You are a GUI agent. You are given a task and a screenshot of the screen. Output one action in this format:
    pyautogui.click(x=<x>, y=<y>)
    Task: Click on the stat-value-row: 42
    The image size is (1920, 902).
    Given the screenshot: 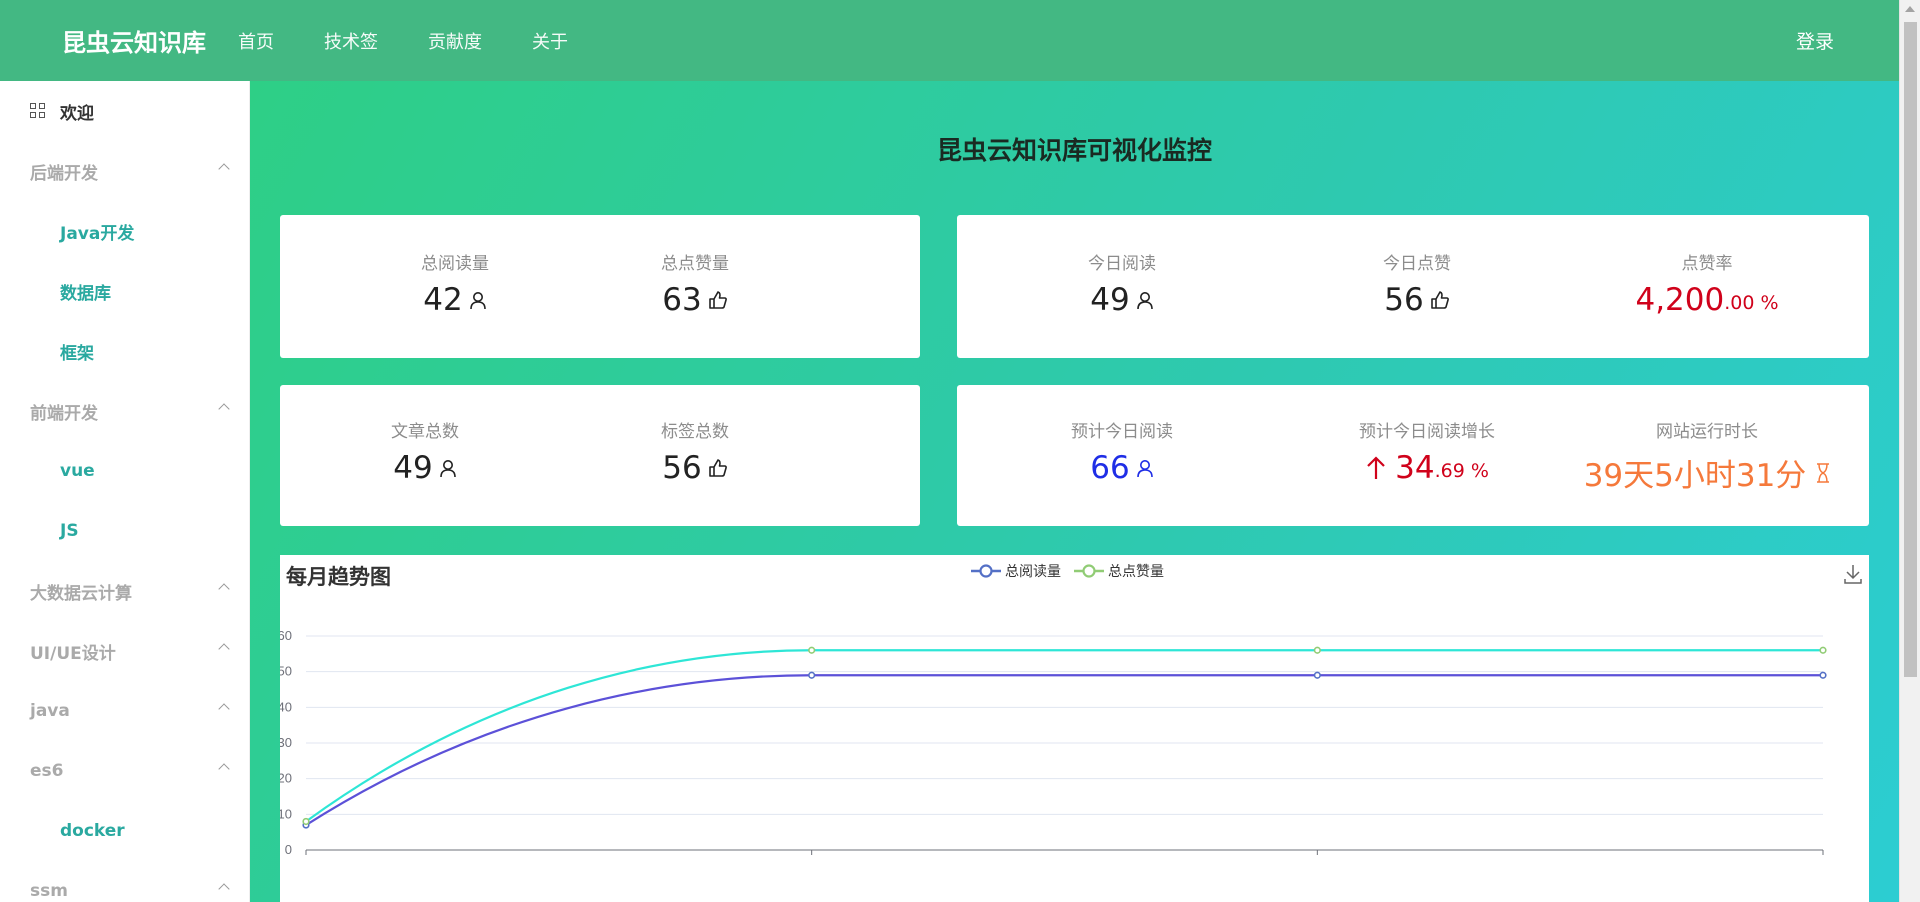 What is the action you would take?
    pyautogui.click(x=455, y=300)
    